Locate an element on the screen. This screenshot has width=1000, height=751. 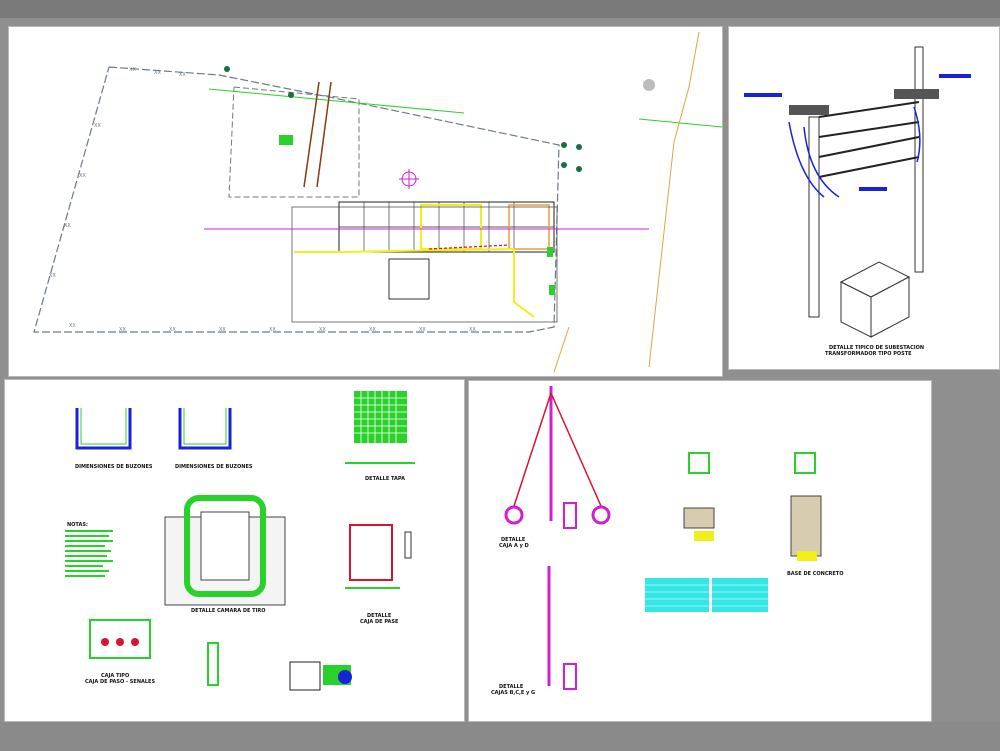
pole-2-subcaption: CAJAS B,C,E y G is located at coordinates (513, 693).